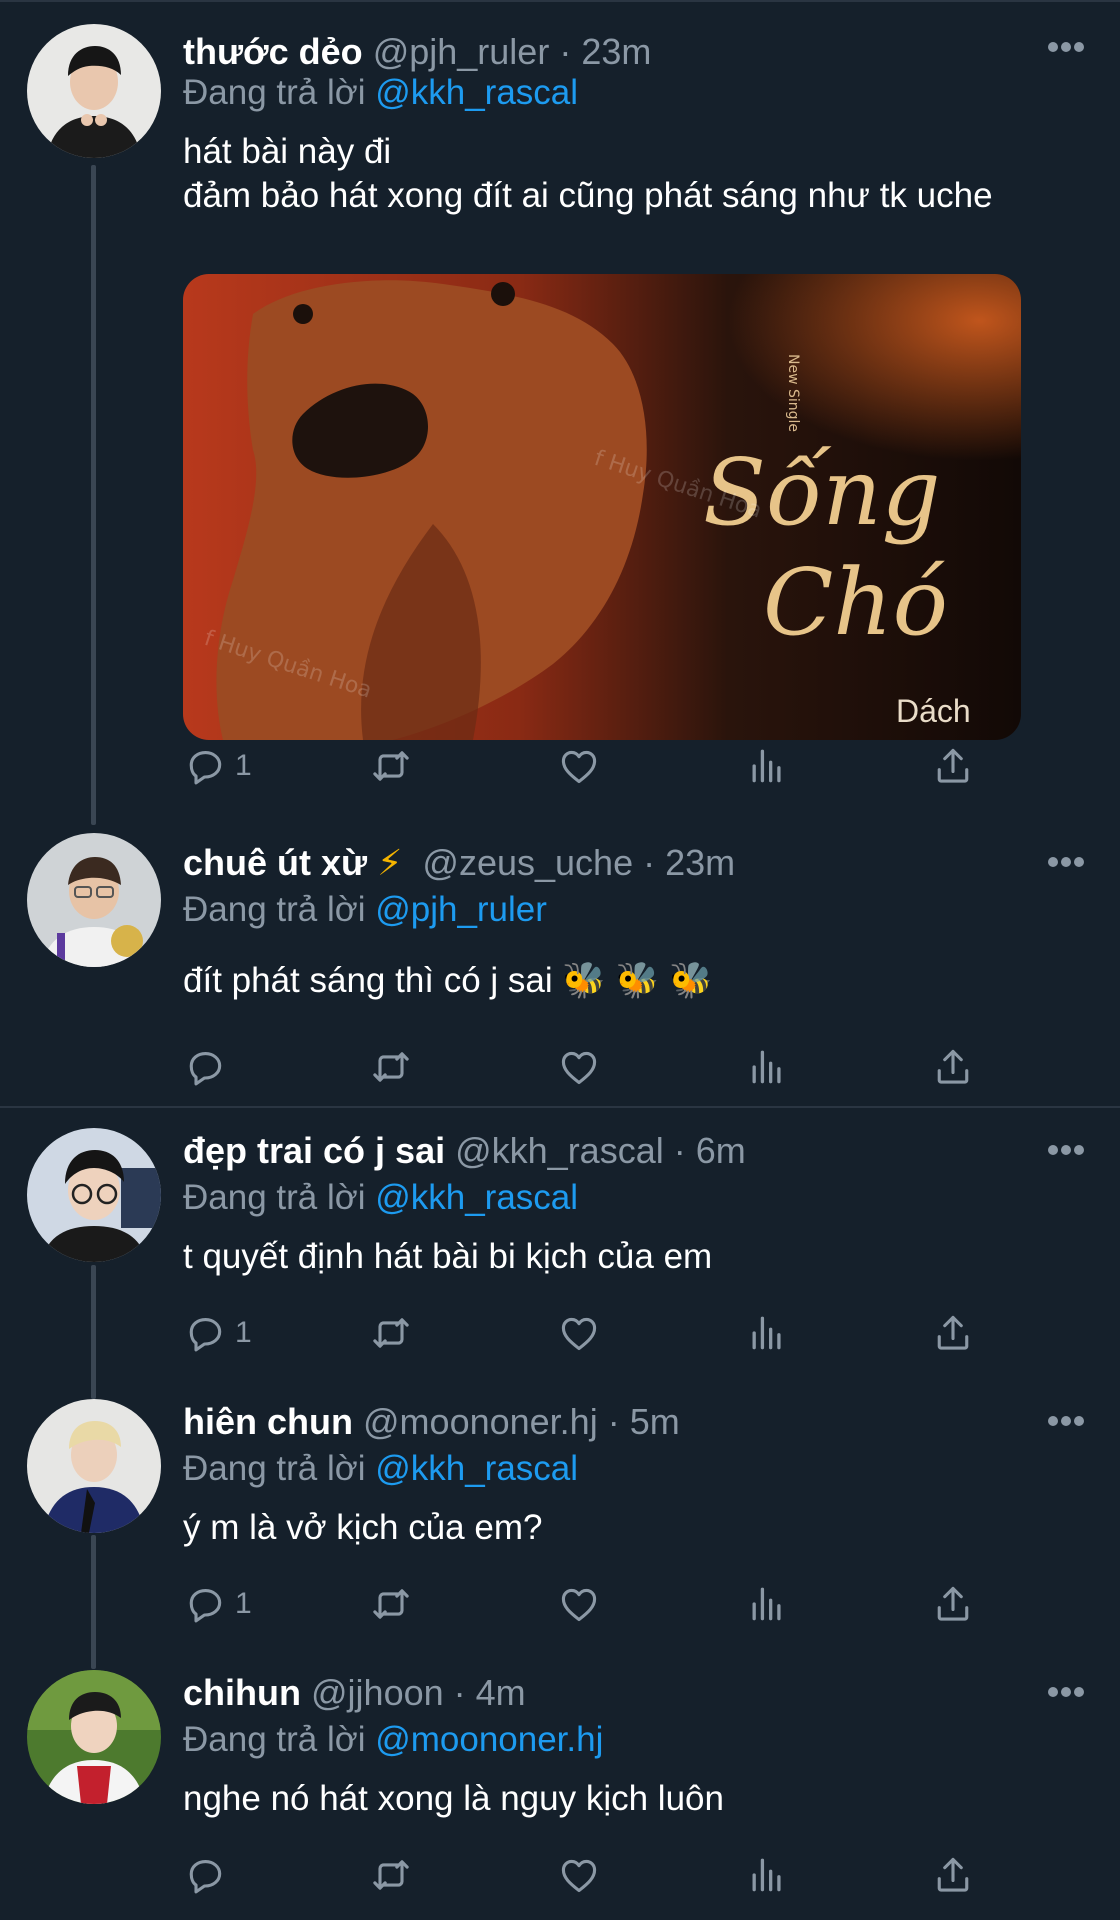 The height and width of the screenshot is (1920, 1120). What do you see at coordinates (461, 51) in the screenshot?
I see `user-handle: @pjh_ruler` at bounding box center [461, 51].